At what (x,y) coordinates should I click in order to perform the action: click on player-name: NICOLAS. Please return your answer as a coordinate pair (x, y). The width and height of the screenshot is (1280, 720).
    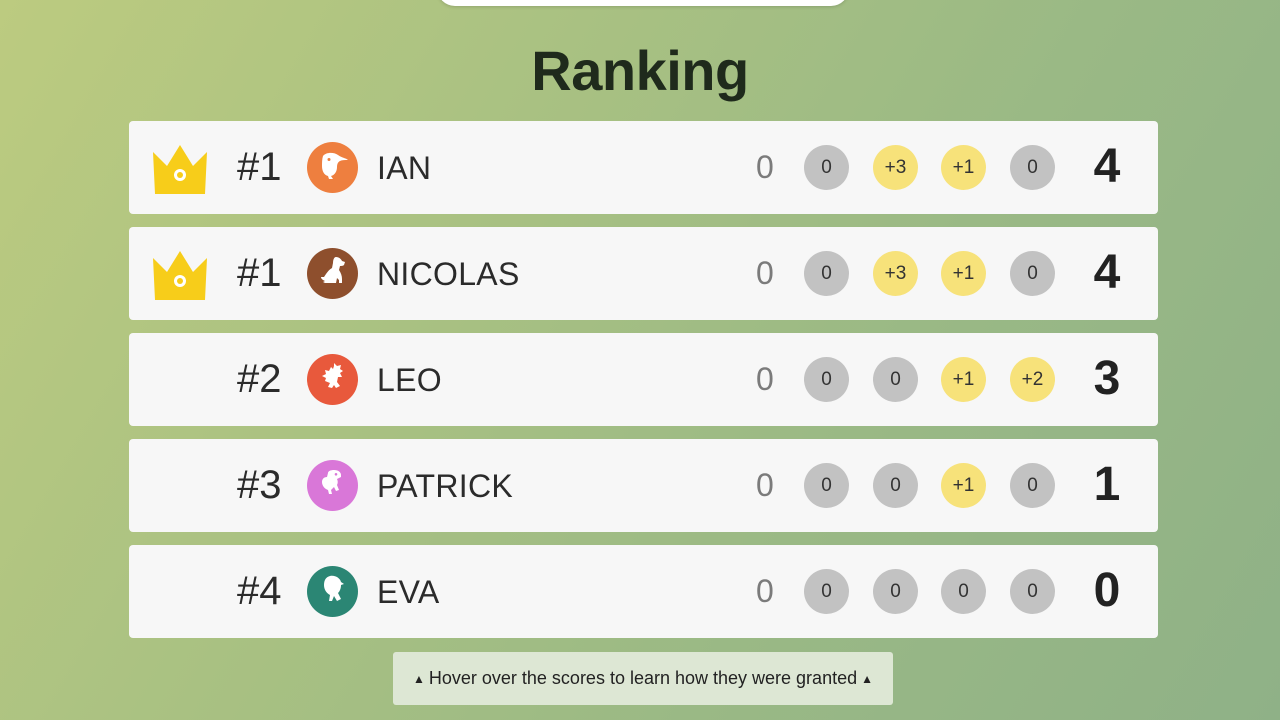
    Looking at the image, I should click on (448, 274).